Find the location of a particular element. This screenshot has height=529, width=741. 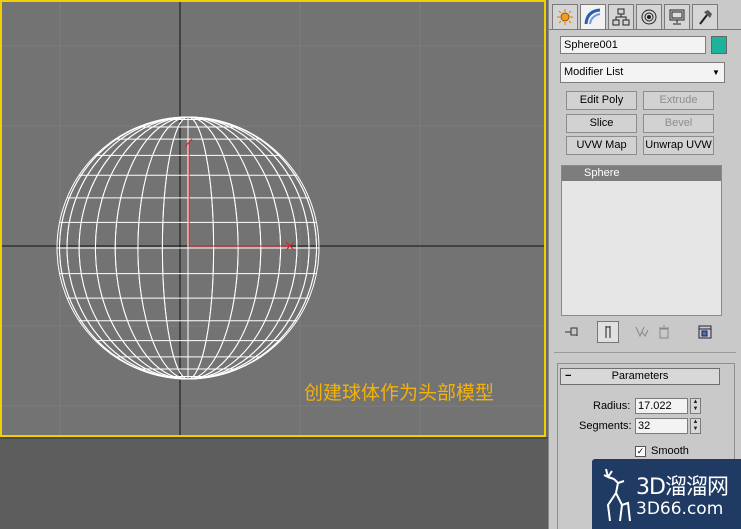

slice-button: Slice is located at coordinates (601, 123).